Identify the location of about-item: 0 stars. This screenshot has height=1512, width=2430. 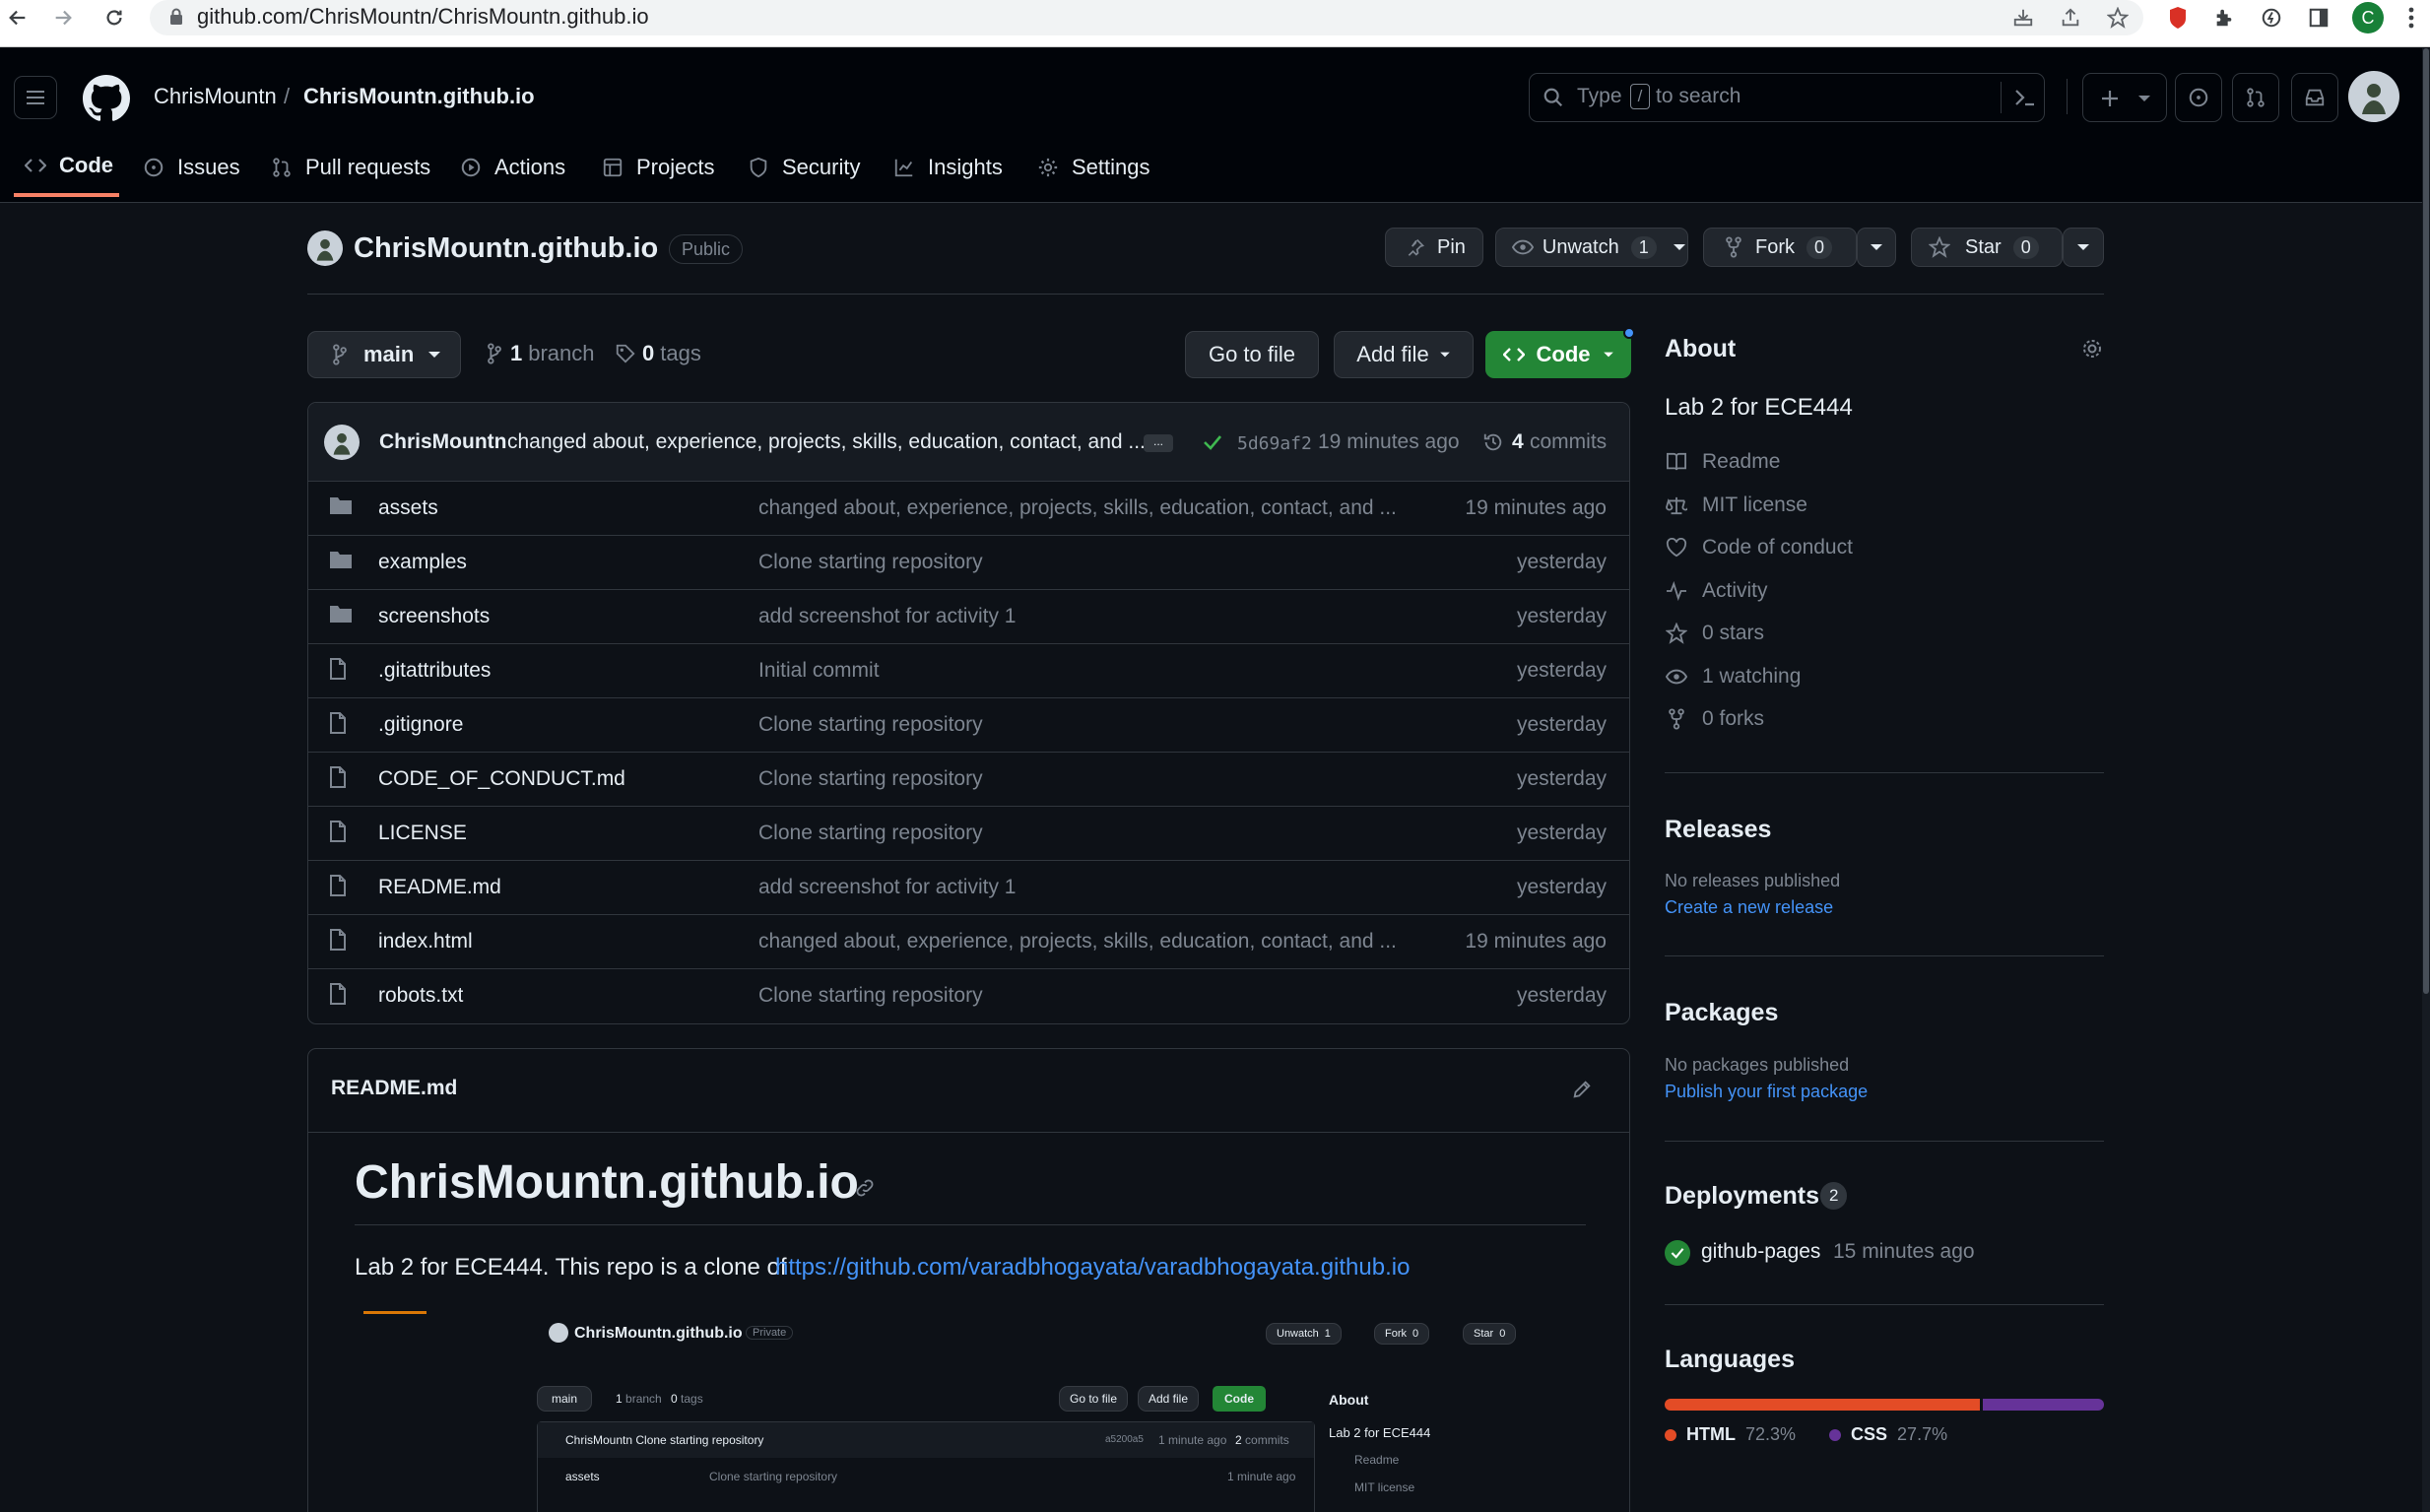
(1714, 633).